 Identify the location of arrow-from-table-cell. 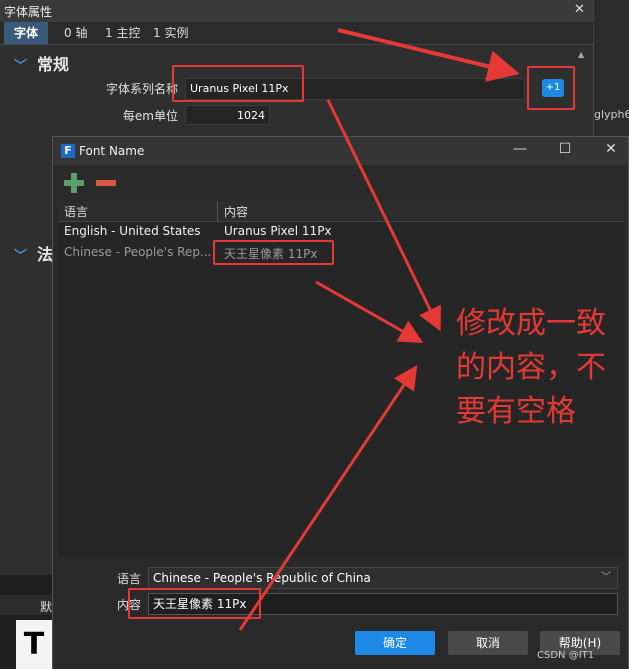
(369, 311).